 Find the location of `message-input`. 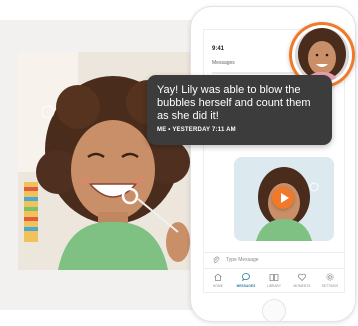

message-input is located at coordinates (281, 260).